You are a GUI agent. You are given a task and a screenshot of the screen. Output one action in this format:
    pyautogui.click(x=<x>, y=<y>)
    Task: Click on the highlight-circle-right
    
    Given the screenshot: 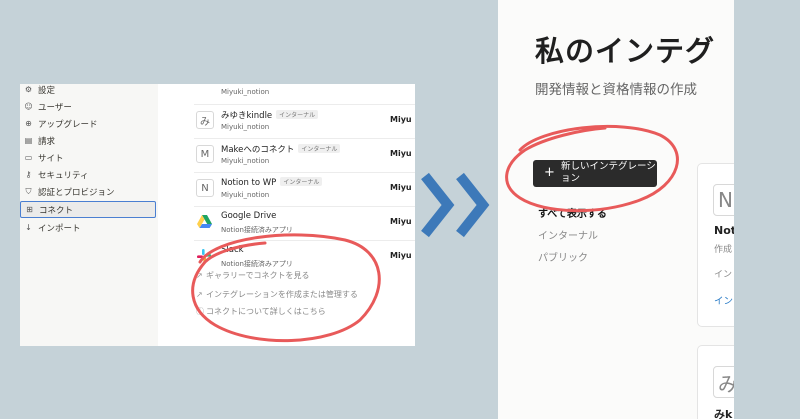 What is the action you would take?
    pyautogui.click(x=592, y=169)
    